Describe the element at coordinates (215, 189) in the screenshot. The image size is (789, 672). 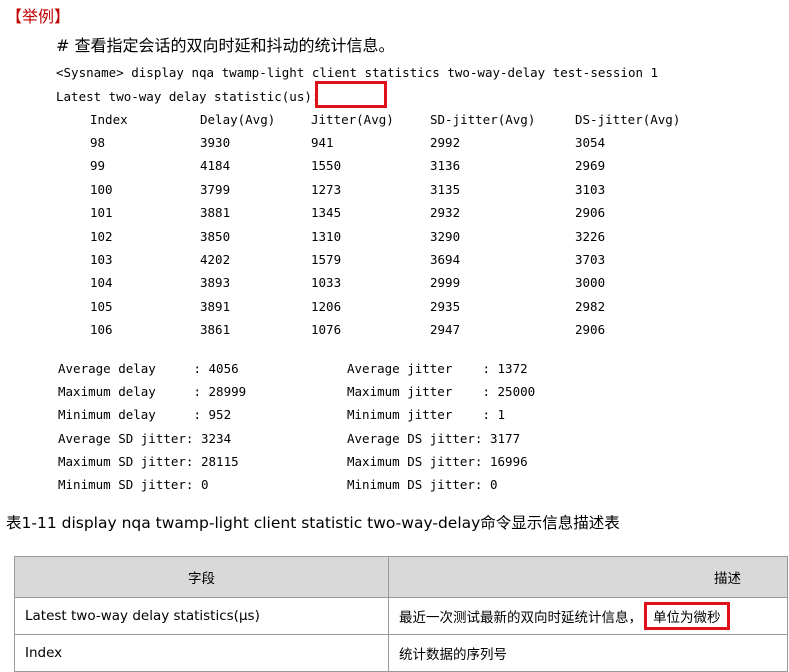
I see `stats-cell: 3799` at that location.